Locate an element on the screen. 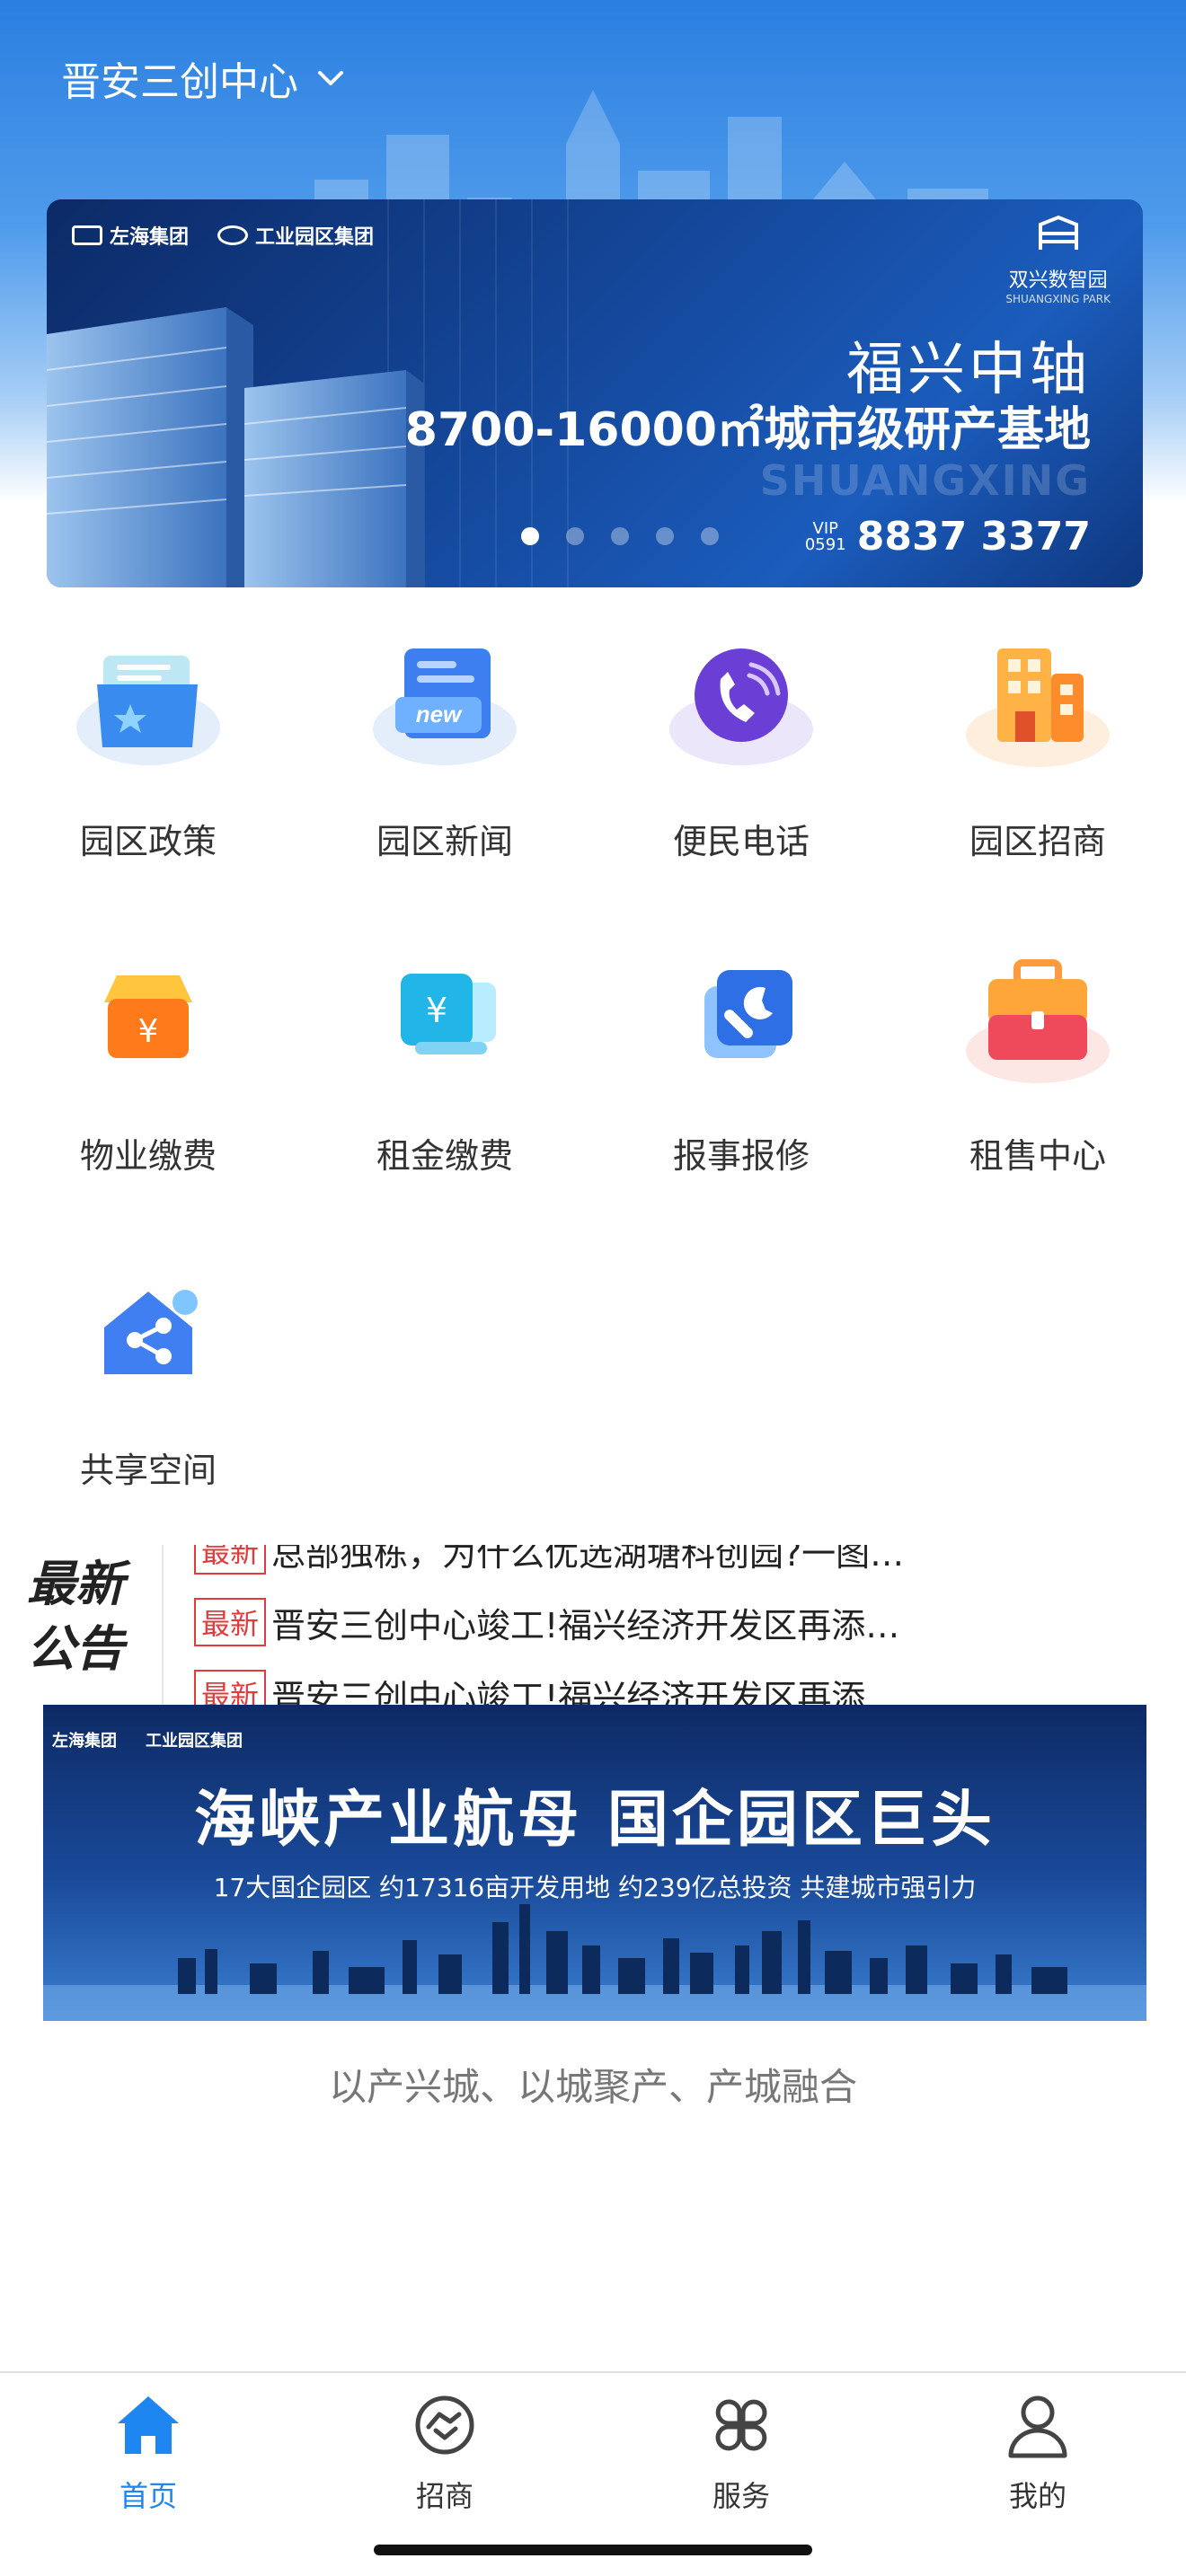 This screenshot has height=2576, width=1186. grid-item-label: 园区招商 is located at coordinates (1037, 841).